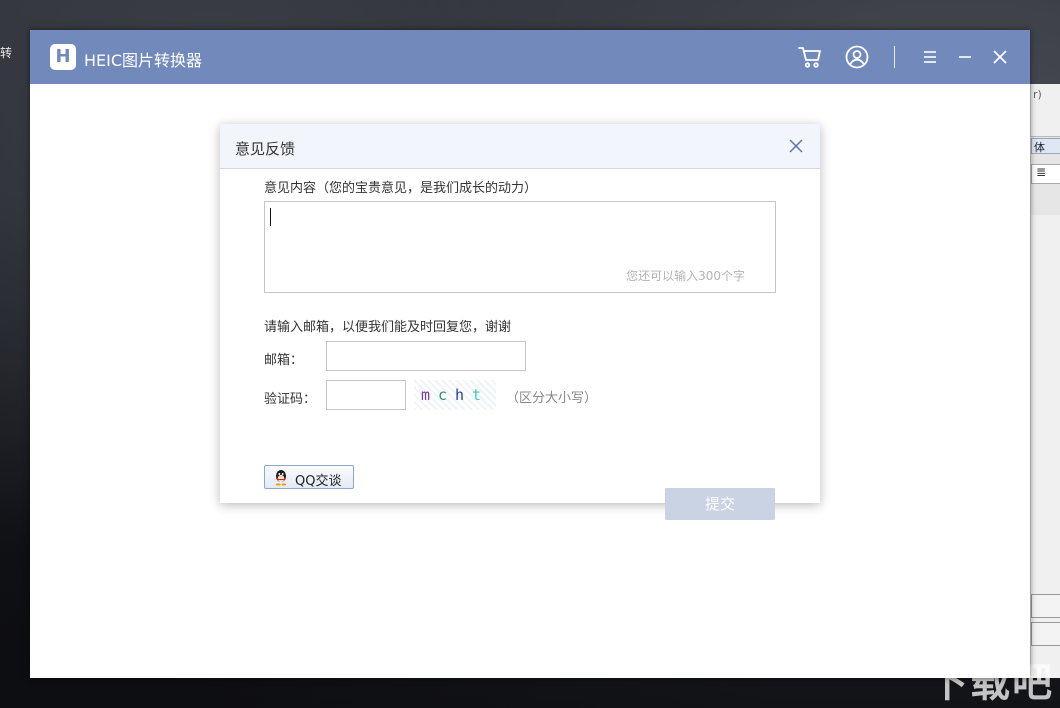  What do you see at coordinates (401, 188) in the screenshot?
I see `feedback-label: 意见内容（您的宝贵意见，是我们成长的动力）` at bounding box center [401, 188].